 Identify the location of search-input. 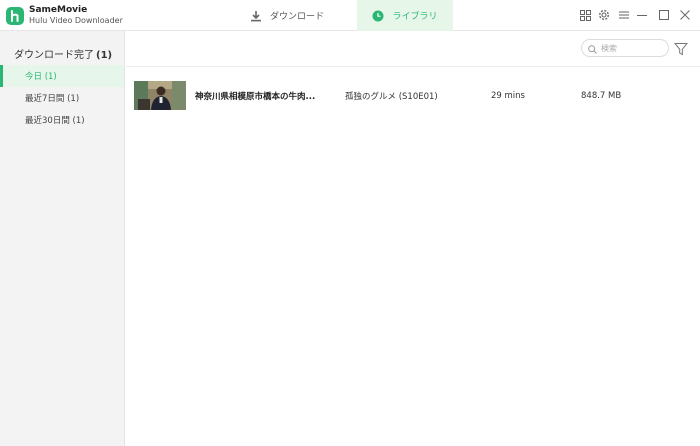
(631, 48).